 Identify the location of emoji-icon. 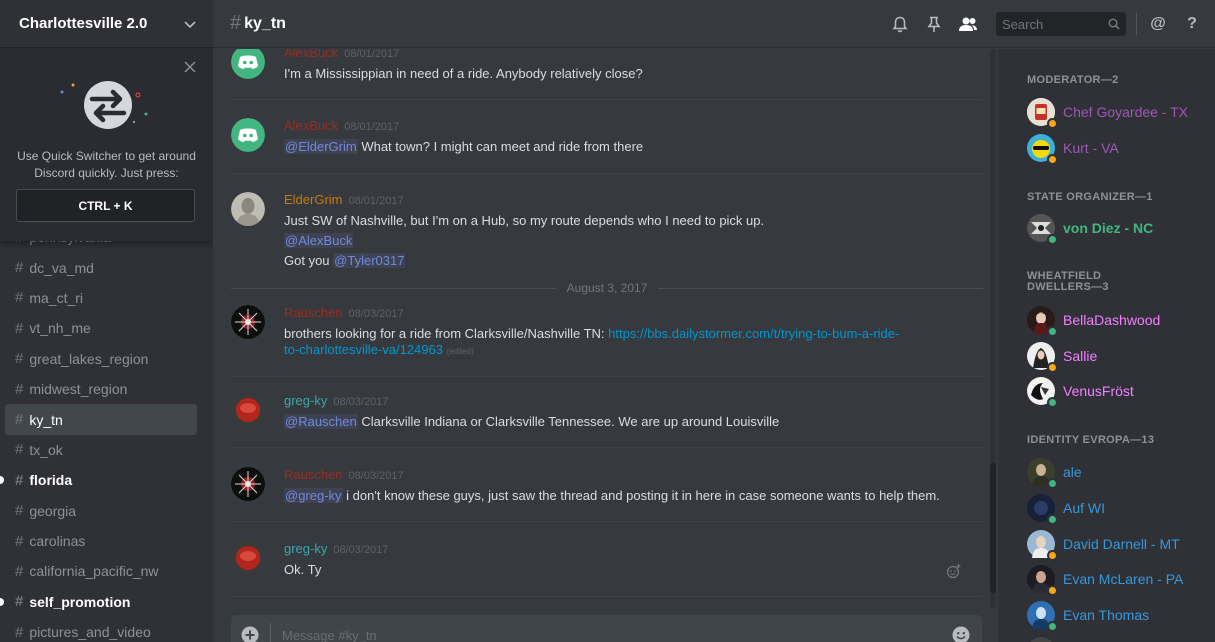
(961, 634).